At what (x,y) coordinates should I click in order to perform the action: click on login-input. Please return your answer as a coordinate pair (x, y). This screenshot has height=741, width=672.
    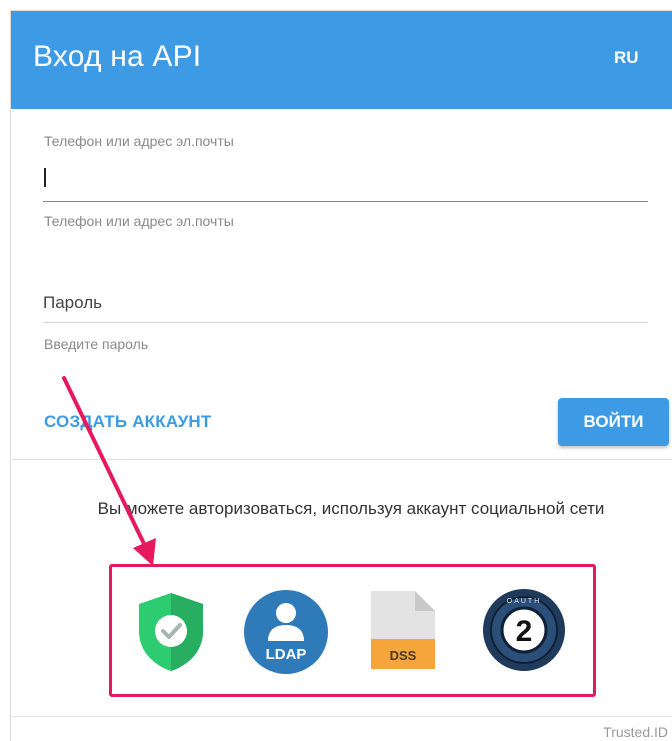
    Looking at the image, I should click on (345, 180).